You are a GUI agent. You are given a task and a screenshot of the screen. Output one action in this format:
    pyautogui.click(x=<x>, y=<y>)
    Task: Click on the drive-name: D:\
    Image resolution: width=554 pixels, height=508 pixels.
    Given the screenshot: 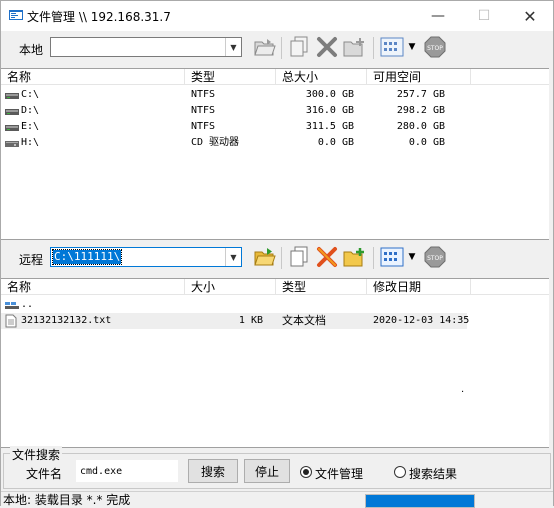 What is the action you would take?
    pyautogui.click(x=30, y=110)
    